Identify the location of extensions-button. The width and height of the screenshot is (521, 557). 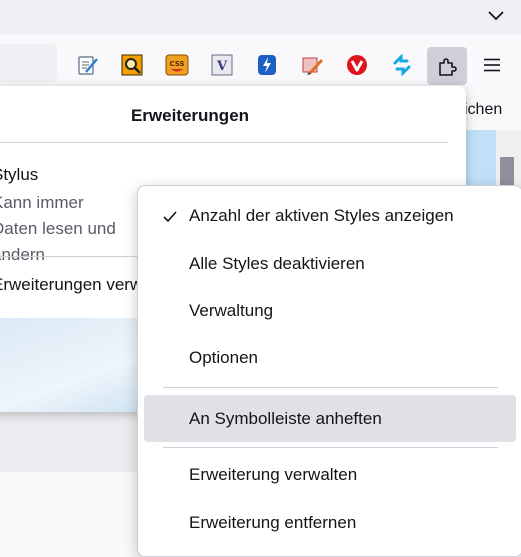
(447, 66).